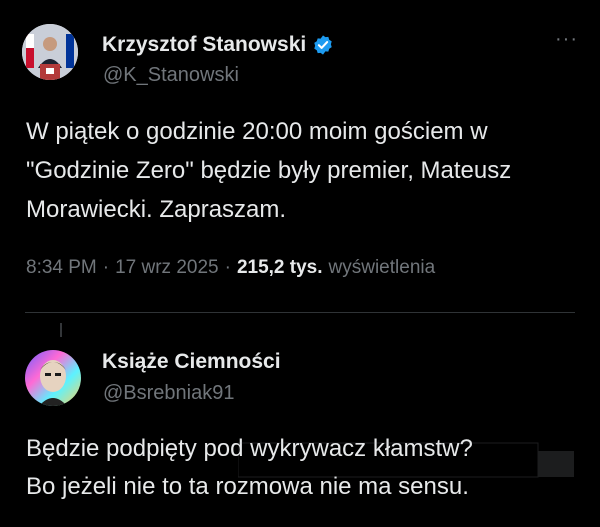 The width and height of the screenshot is (600, 527). I want to click on tweet-date: 17 wrz 2025, so click(167, 268).